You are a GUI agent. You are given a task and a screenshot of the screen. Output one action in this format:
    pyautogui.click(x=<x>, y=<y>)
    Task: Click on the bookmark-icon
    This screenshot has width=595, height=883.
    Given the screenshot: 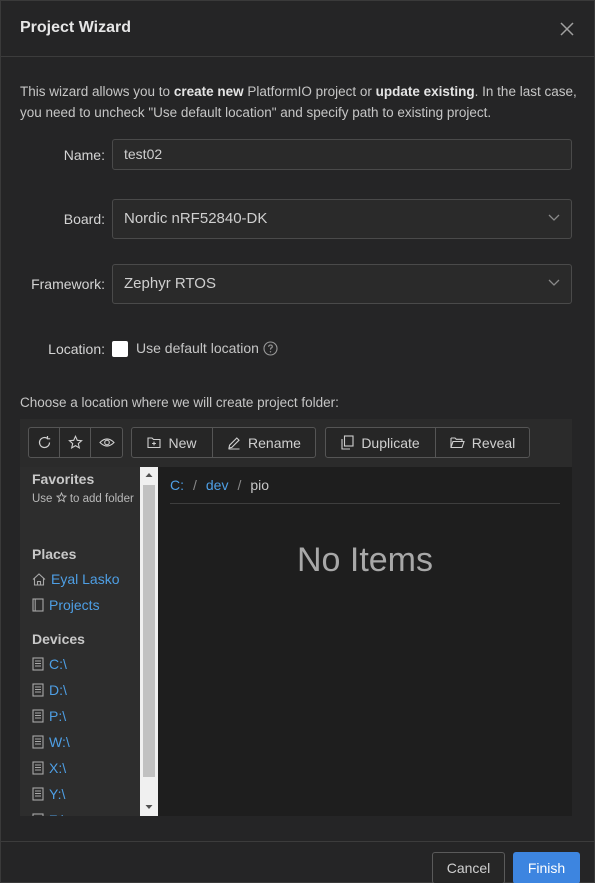 What is the action you would take?
    pyautogui.click(x=38, y=605)
    